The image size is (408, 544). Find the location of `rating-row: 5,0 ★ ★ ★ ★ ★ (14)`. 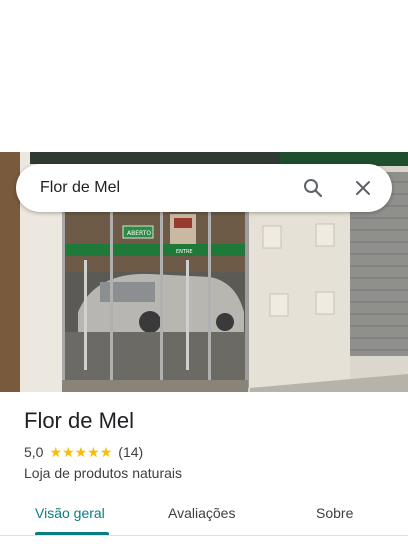

rating-row: 5,0 ★ ★ ★ ★ ★ (14) is located at coordinates (83, 452).